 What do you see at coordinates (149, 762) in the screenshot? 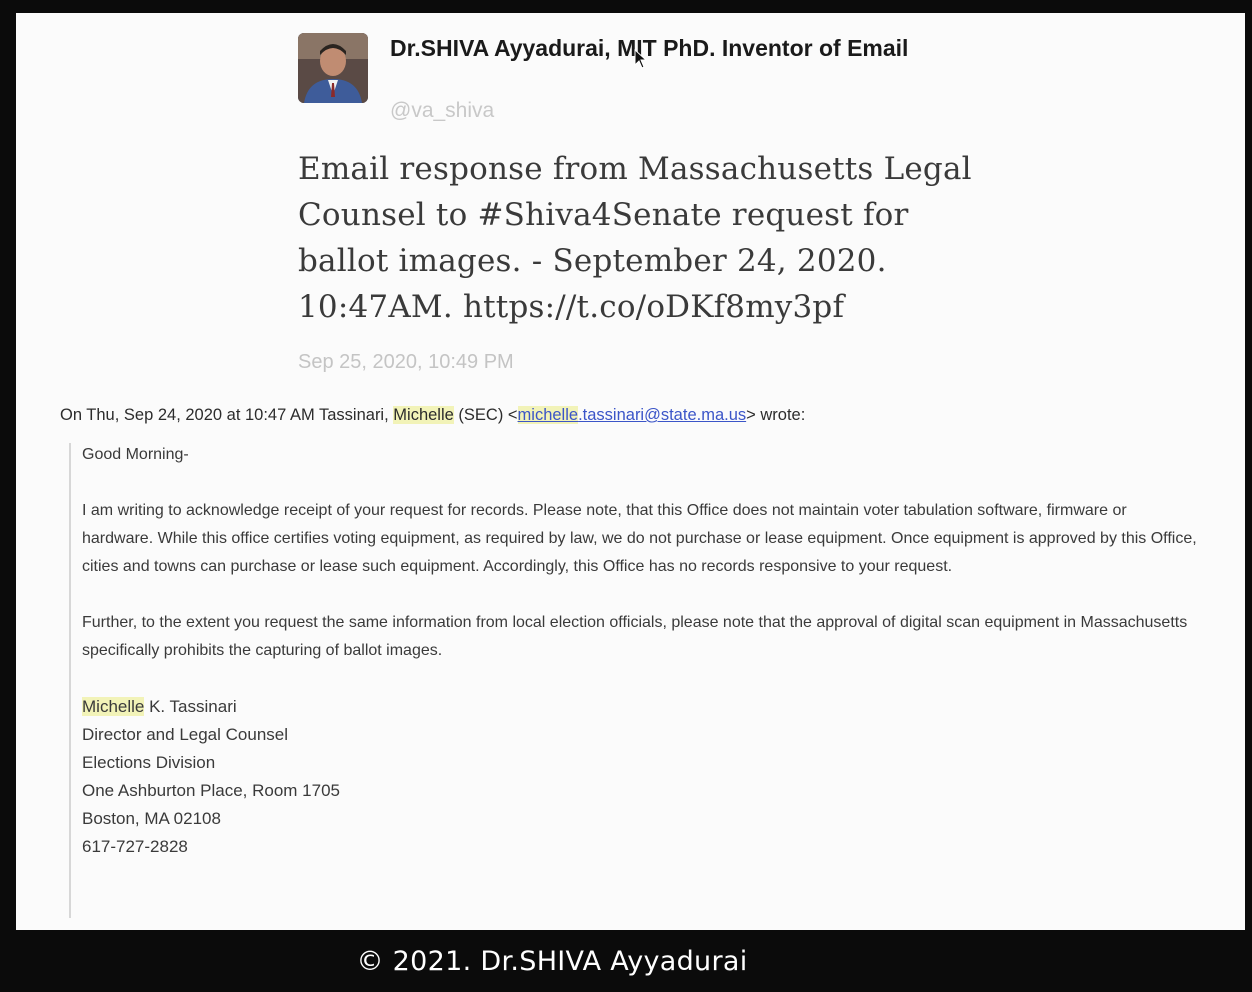
I see `signature-division: Elections Division` at bounding box center [149, 762].